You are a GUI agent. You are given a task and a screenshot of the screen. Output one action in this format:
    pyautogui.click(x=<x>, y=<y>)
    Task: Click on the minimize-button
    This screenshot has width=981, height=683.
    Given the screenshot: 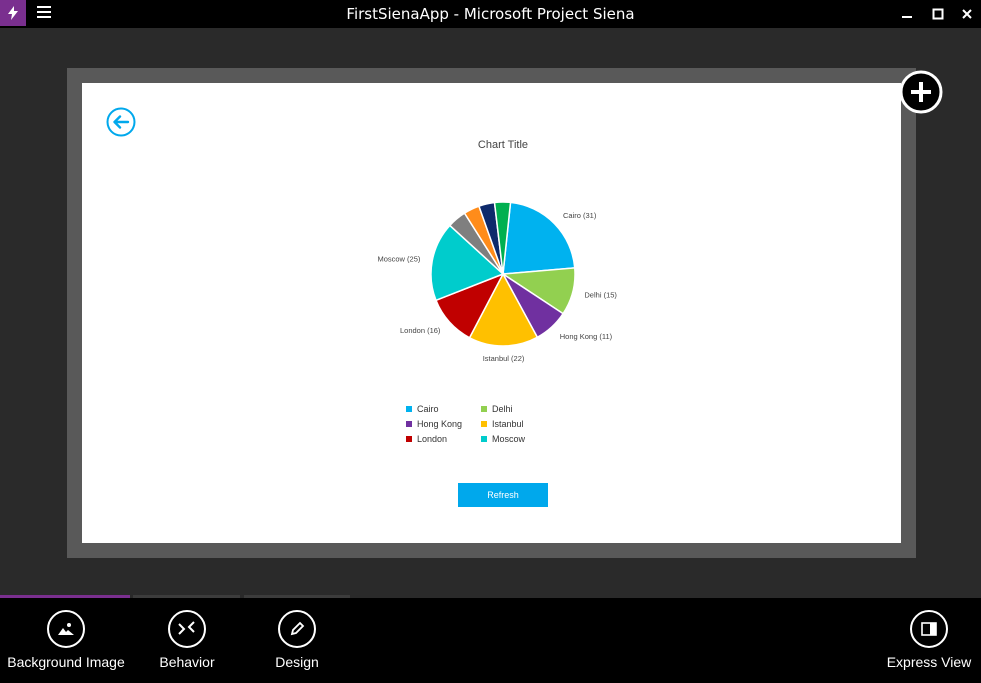 What is the action you would take?
    pyautogui.click(x=907, y=14)
    